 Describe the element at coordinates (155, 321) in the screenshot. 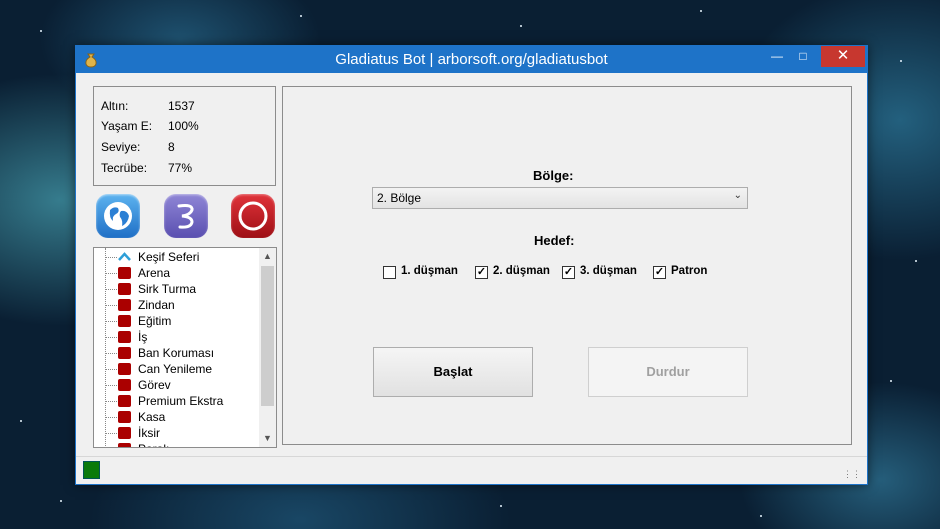

I see `tree-item-label: Eğitim` at that location.